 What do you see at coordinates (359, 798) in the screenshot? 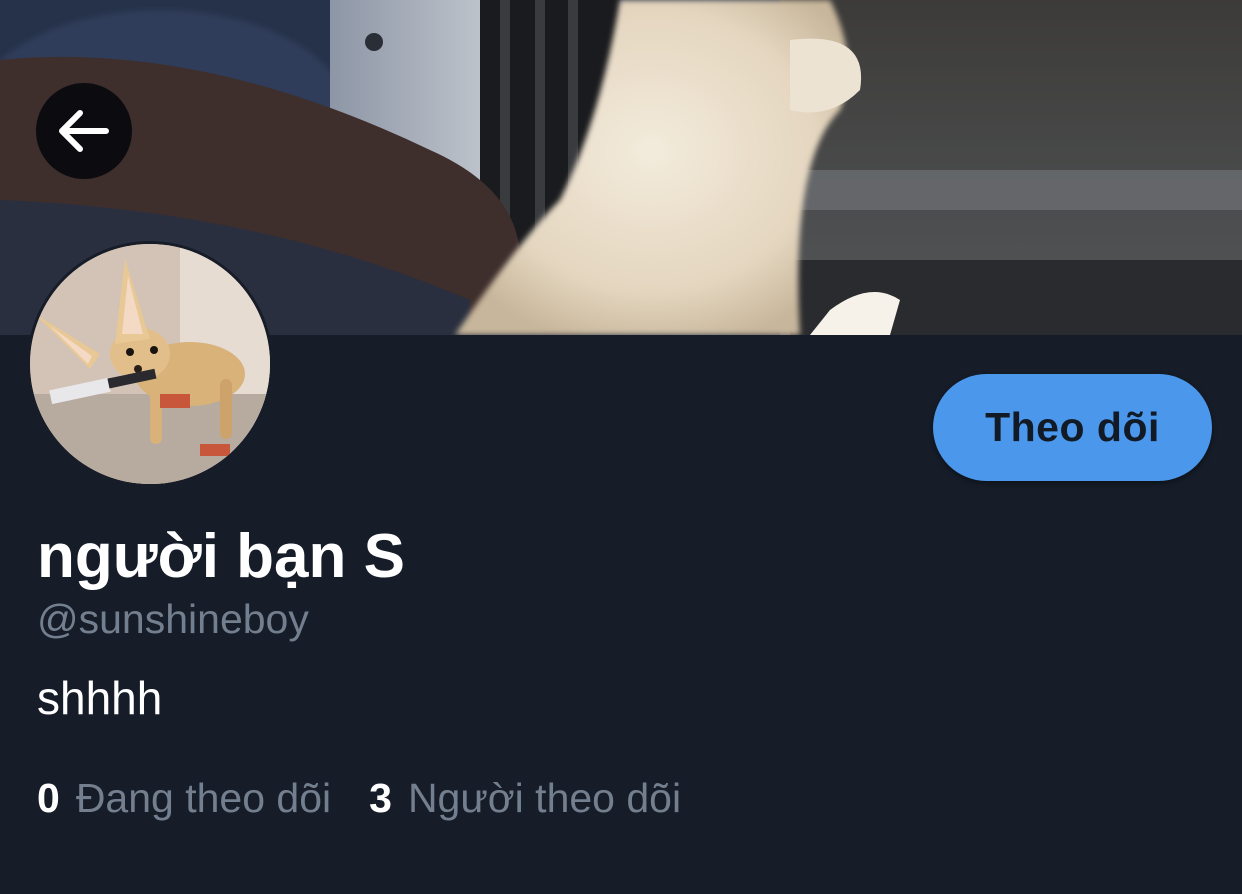
I see `follow-stats: 0 Đang theo dõi 3 Người theo dõi` at bounding box center [359, 798].